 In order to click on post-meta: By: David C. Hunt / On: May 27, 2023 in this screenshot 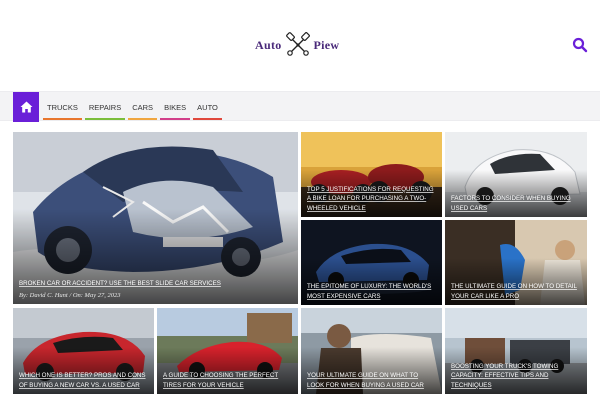, I will do `click(154, 296)`.